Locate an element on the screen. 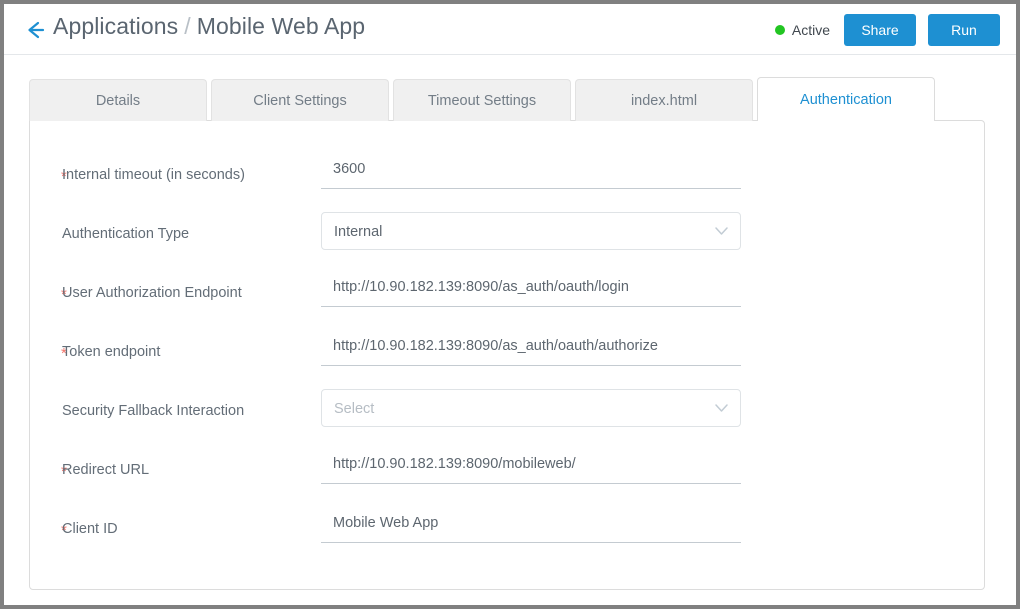 Image resolution: width=1020 pixels, height=609 pixels. breadcrumb-current: Mobile Web App is located at coordinates (281, 26).